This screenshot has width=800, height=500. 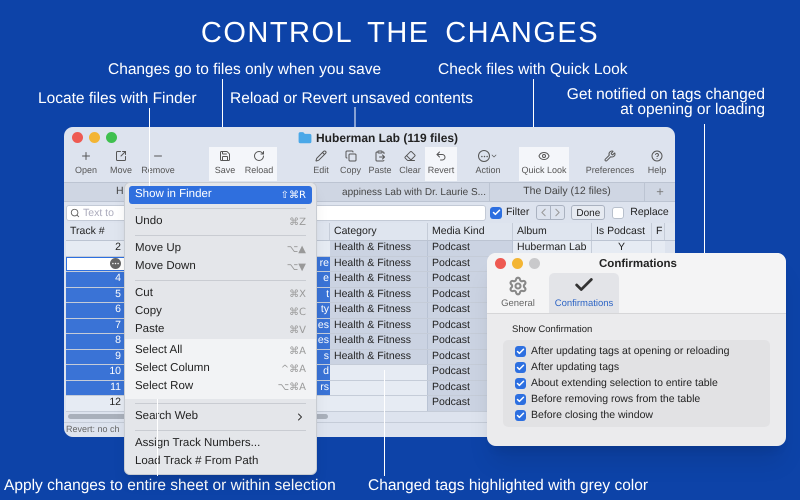 What do you see at coordinates (630, 351) in the screenshot?
I see `option-label: After updating tags at opening or reloading` at bounding box center [630, 351].